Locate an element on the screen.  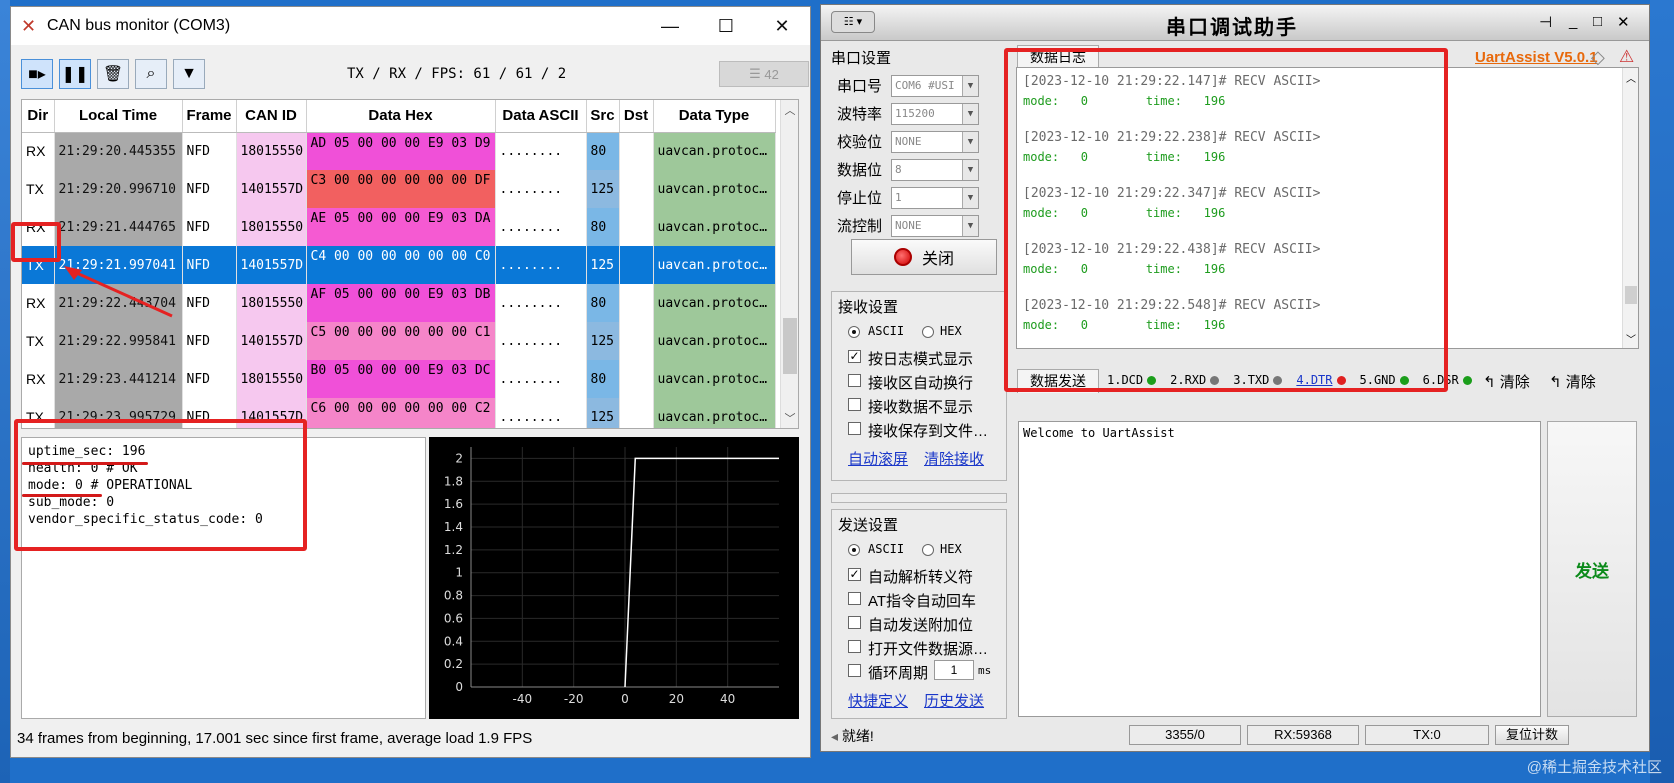
version-link: UartAssist V5.0.1 is located at coordinates (1536, 57).